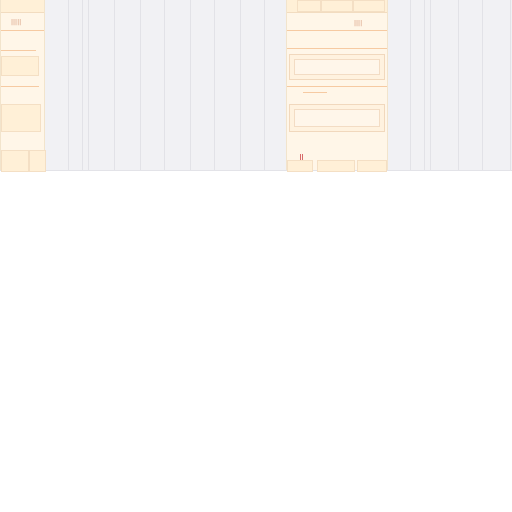  Describe the element at coordinates (358, 23) in the screenshot. I see `marker-row: ||||` at that location.